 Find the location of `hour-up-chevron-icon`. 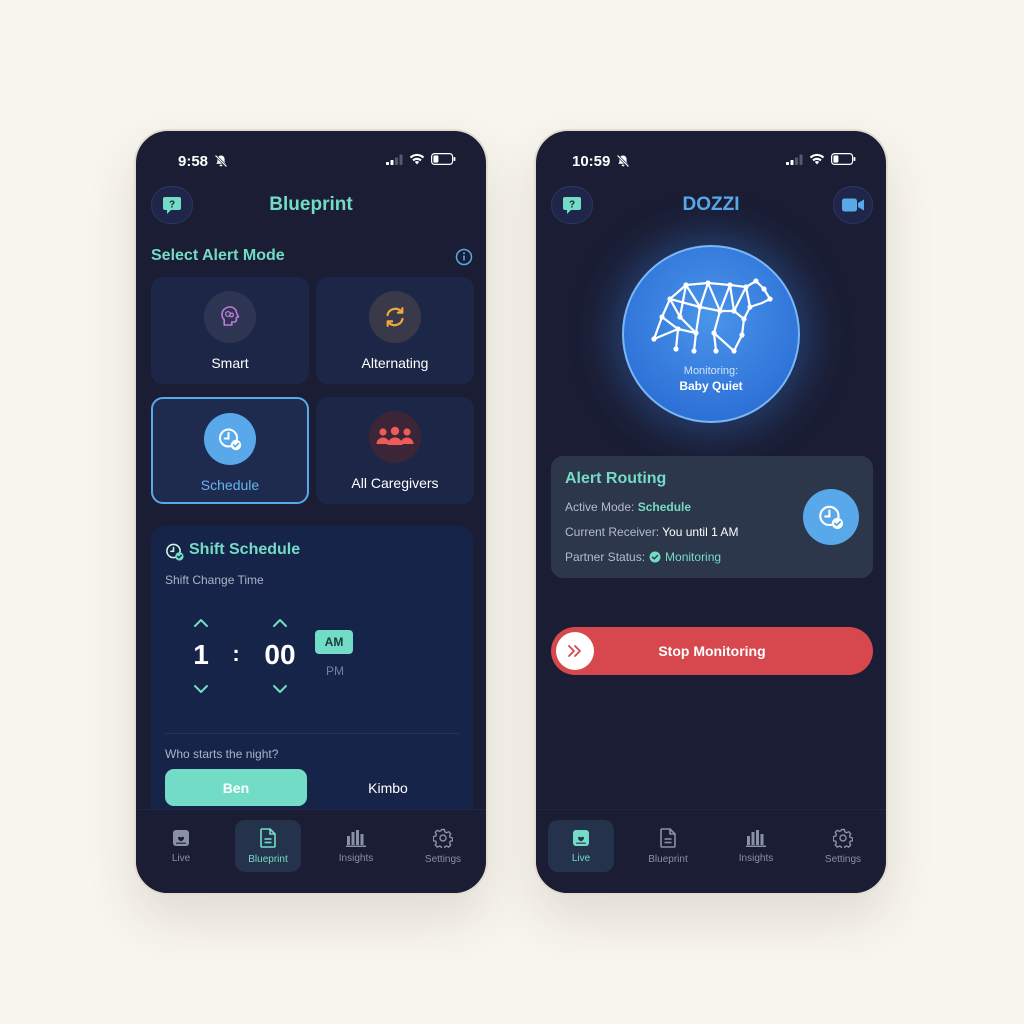

hour-up-chevron-icon is located at coordinates (201, 623).